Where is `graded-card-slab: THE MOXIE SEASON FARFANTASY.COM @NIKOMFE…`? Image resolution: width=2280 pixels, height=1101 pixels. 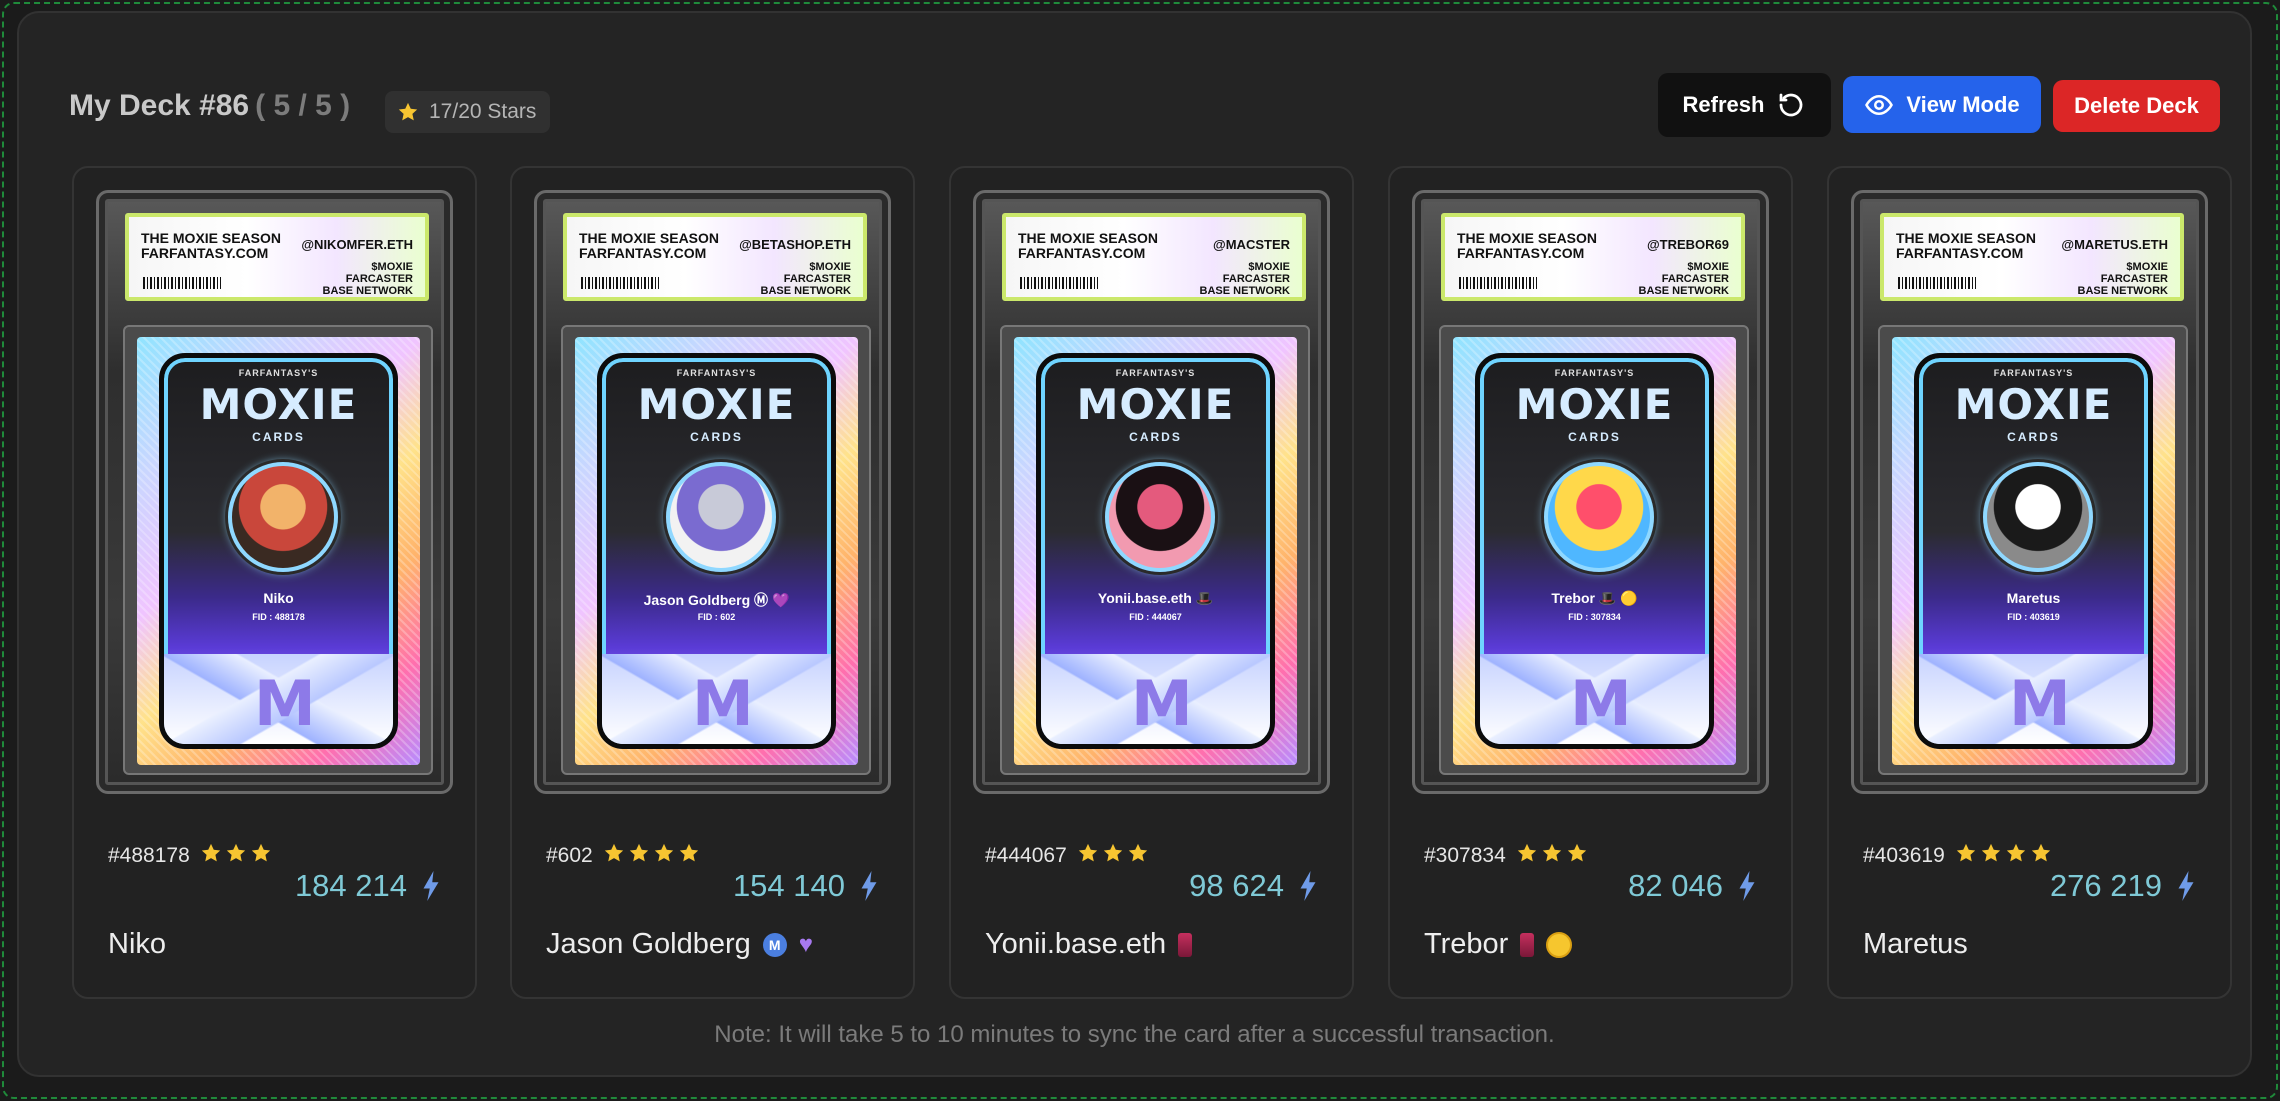 graded-card-slab: THE MOXIE SEASON FARFANTASY.COM @NIKOMFE… is located at coordinates (274, 492).